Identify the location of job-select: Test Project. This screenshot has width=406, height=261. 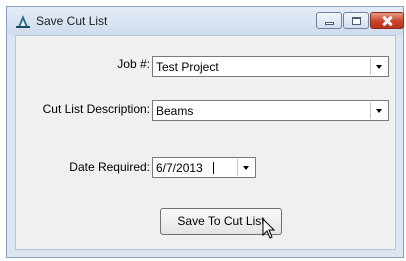
(270, 66).